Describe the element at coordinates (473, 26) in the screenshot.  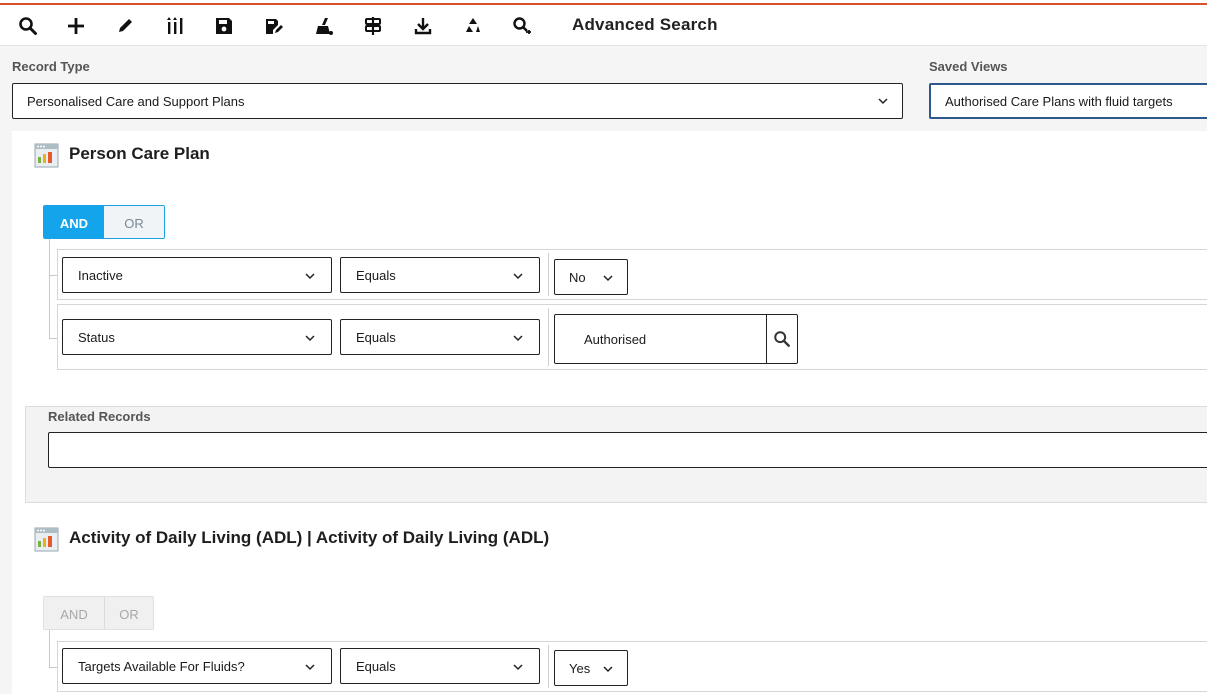
I see `recycle-icon` at that location.